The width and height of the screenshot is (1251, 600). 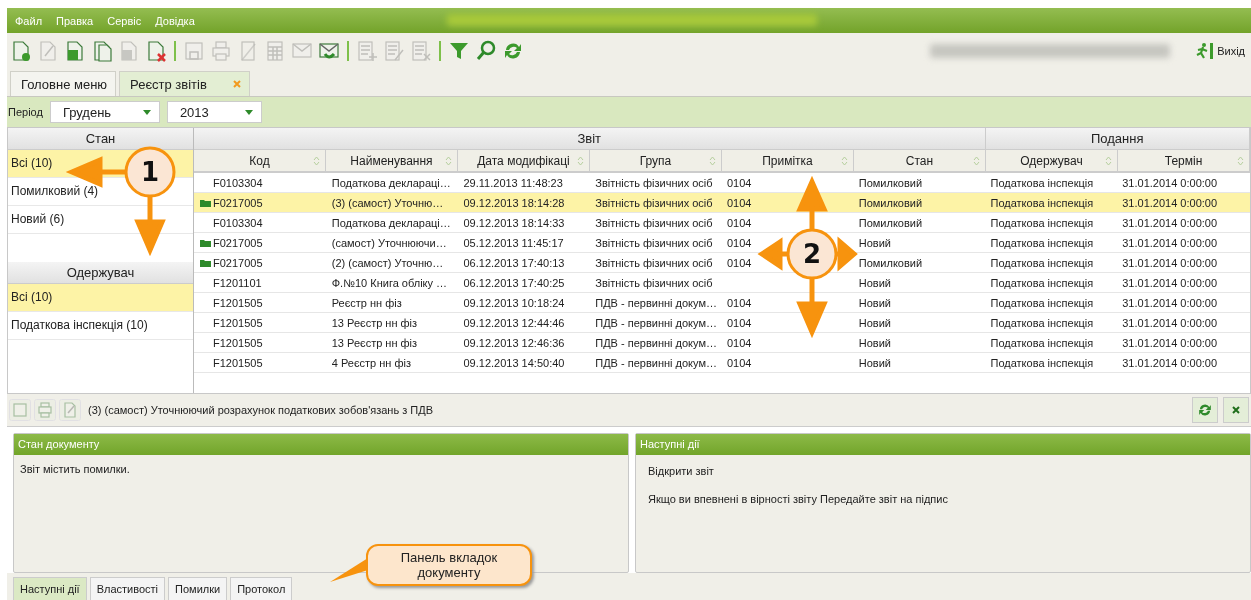 I want to click on column-header: Примітка, so click(x=788, y=161).